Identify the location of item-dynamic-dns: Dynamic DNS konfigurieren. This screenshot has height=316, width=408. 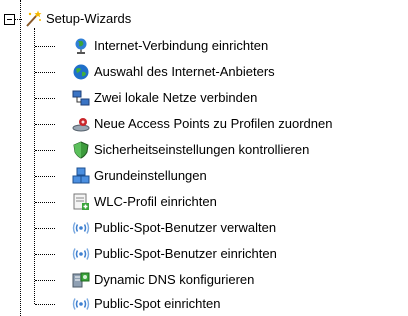
(163, 280).